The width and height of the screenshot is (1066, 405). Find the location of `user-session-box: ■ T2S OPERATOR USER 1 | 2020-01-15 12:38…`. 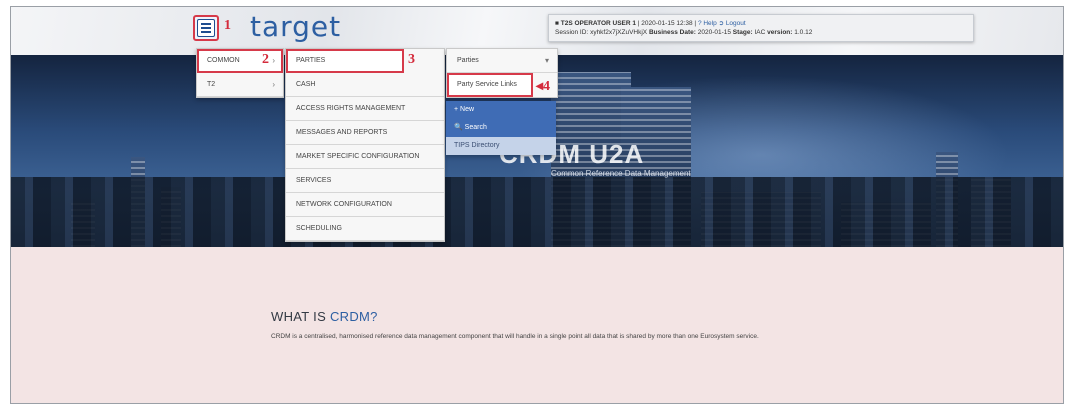

user-session-box: ■ T2S OPERATOR USER 1 | 2020-01-15 12:38… is located at coordinates (761, 28).